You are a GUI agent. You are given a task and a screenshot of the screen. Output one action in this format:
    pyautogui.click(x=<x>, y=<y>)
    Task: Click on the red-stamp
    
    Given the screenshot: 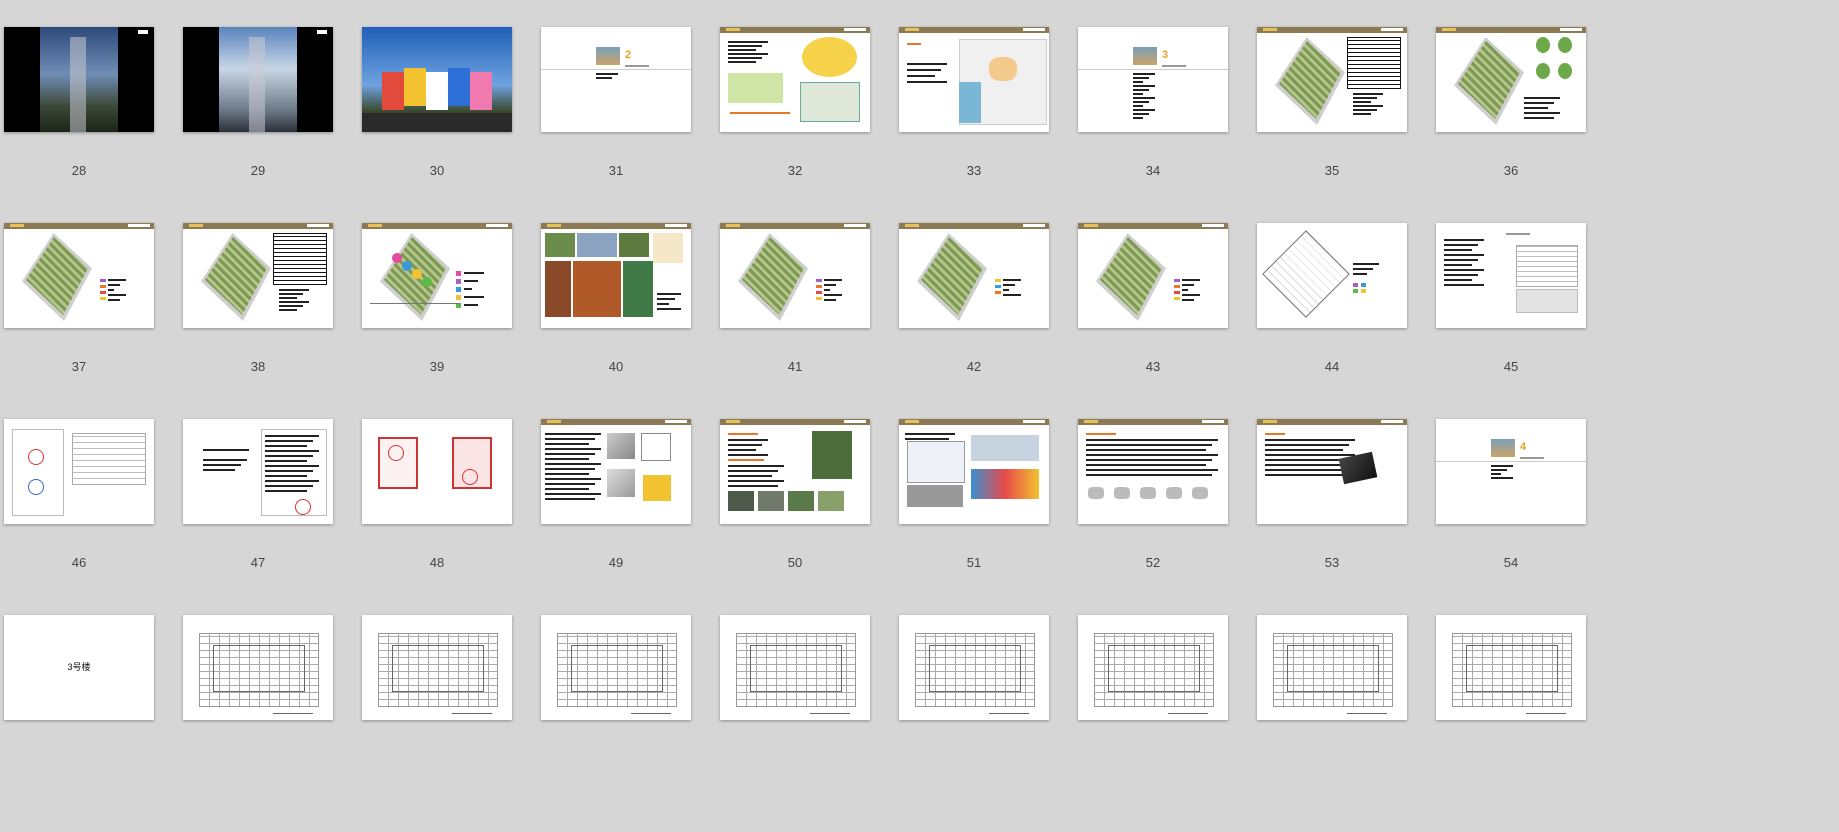 What is the action you would take?
    pyautogui.click(x=470, y=477)
    